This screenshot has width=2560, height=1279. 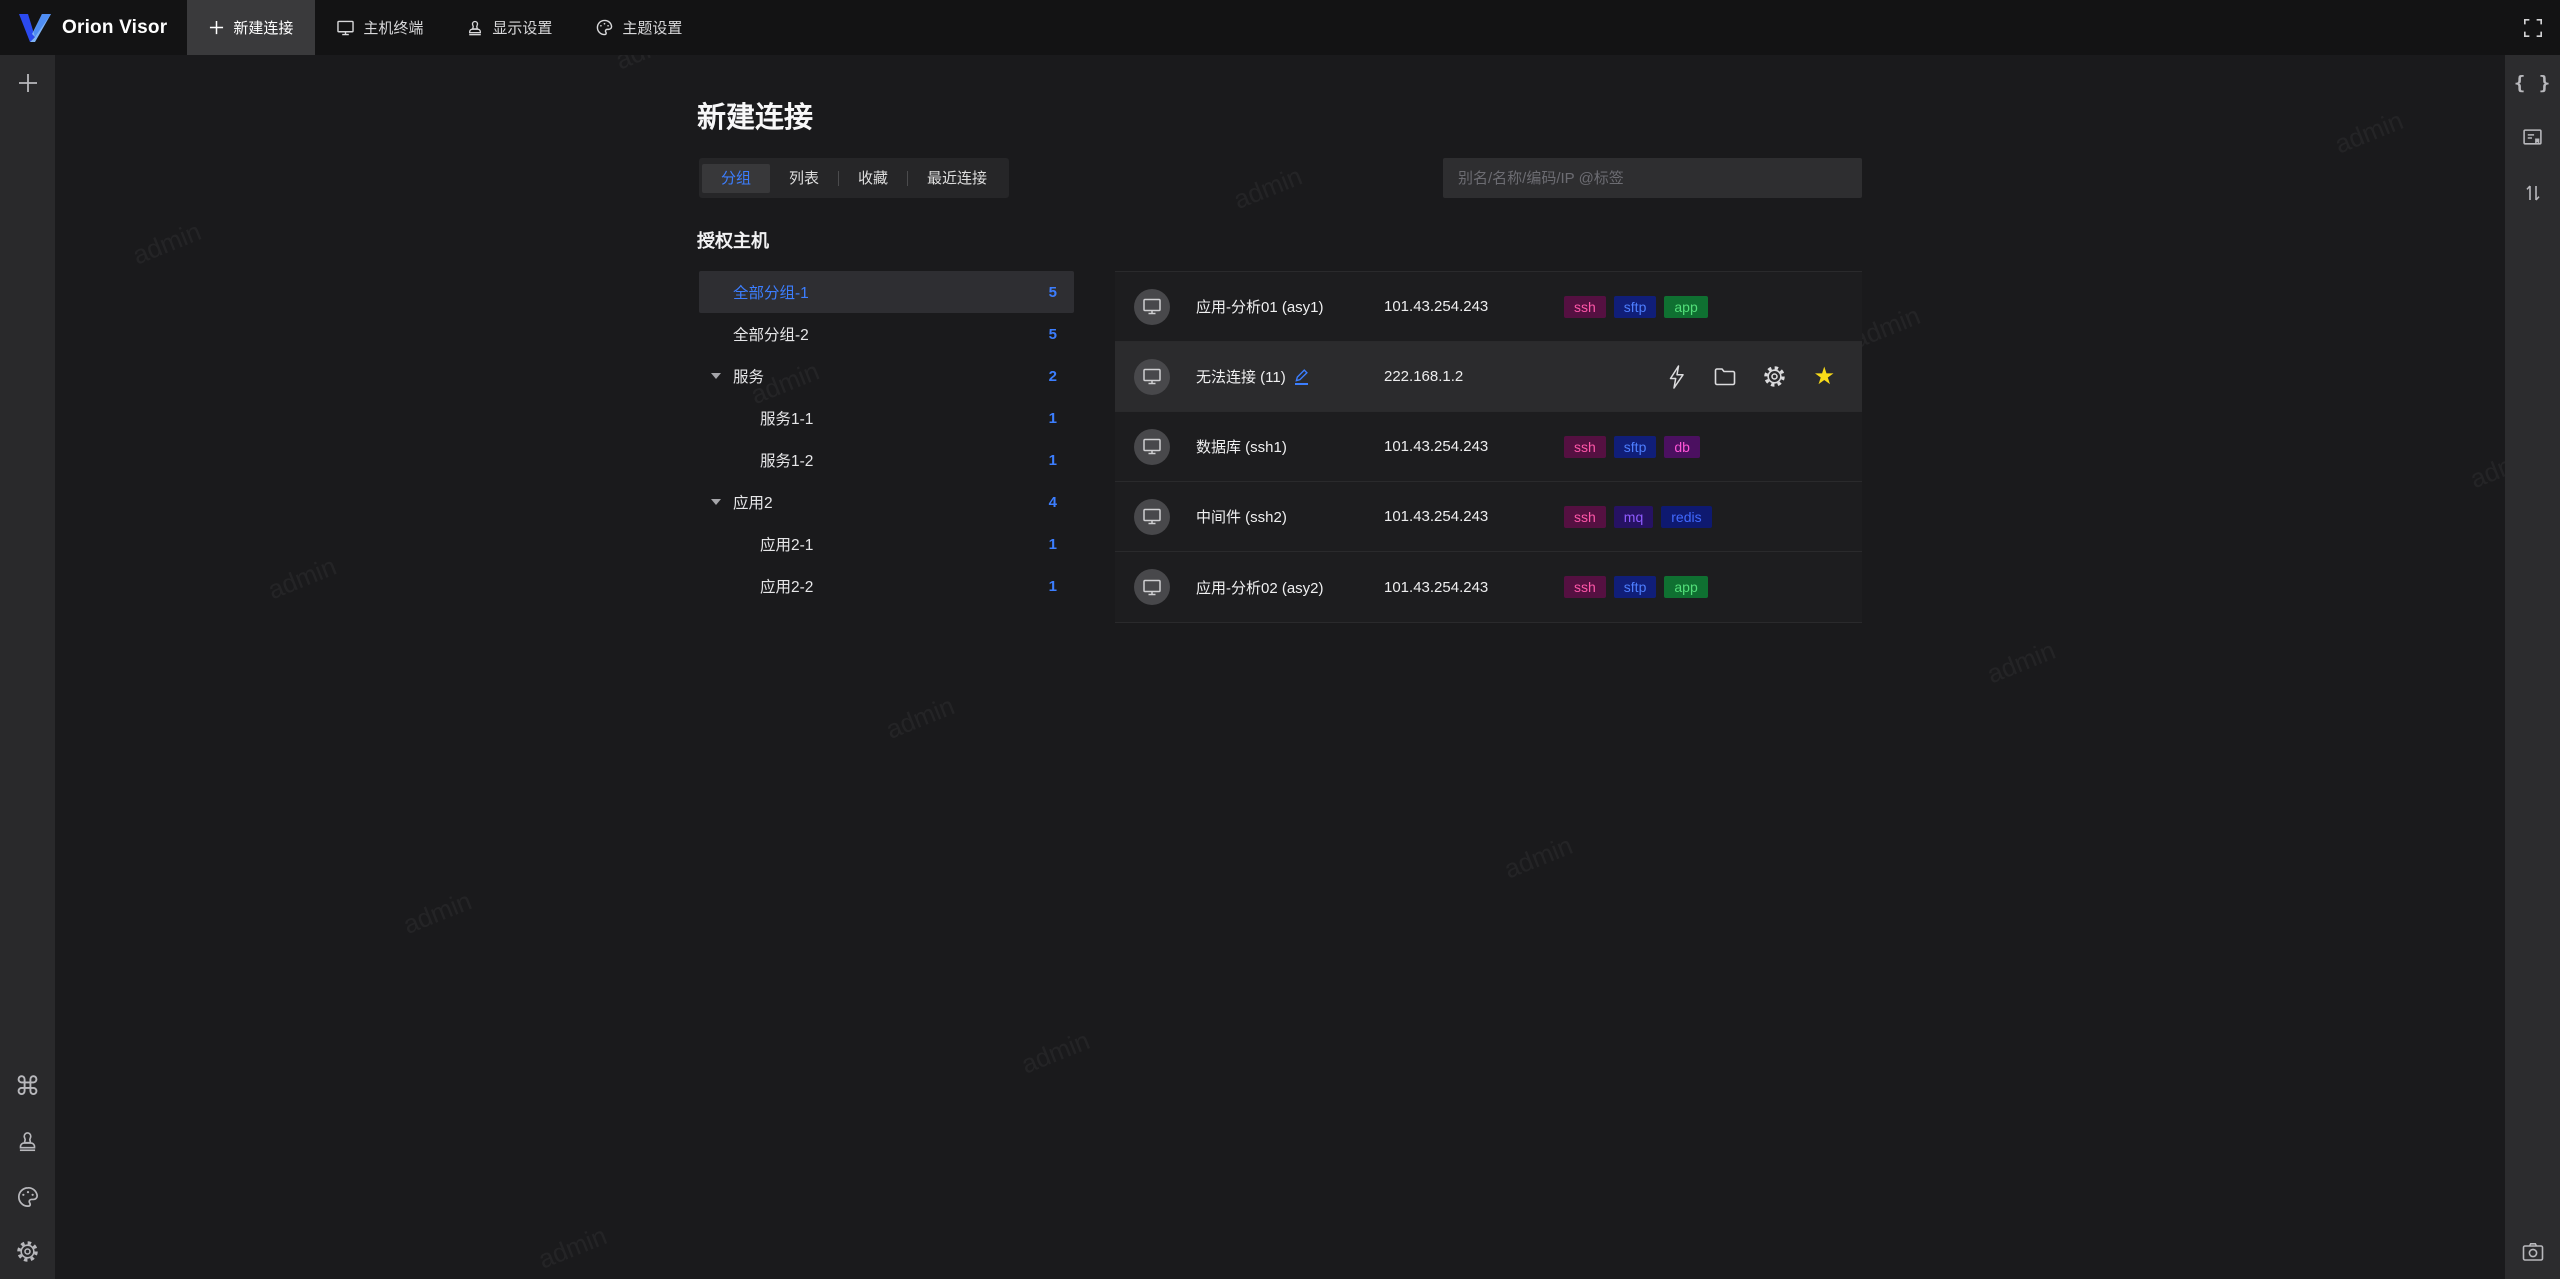 I want to click on host-tags: ssh mq redis, so click(x=1638, y=516).